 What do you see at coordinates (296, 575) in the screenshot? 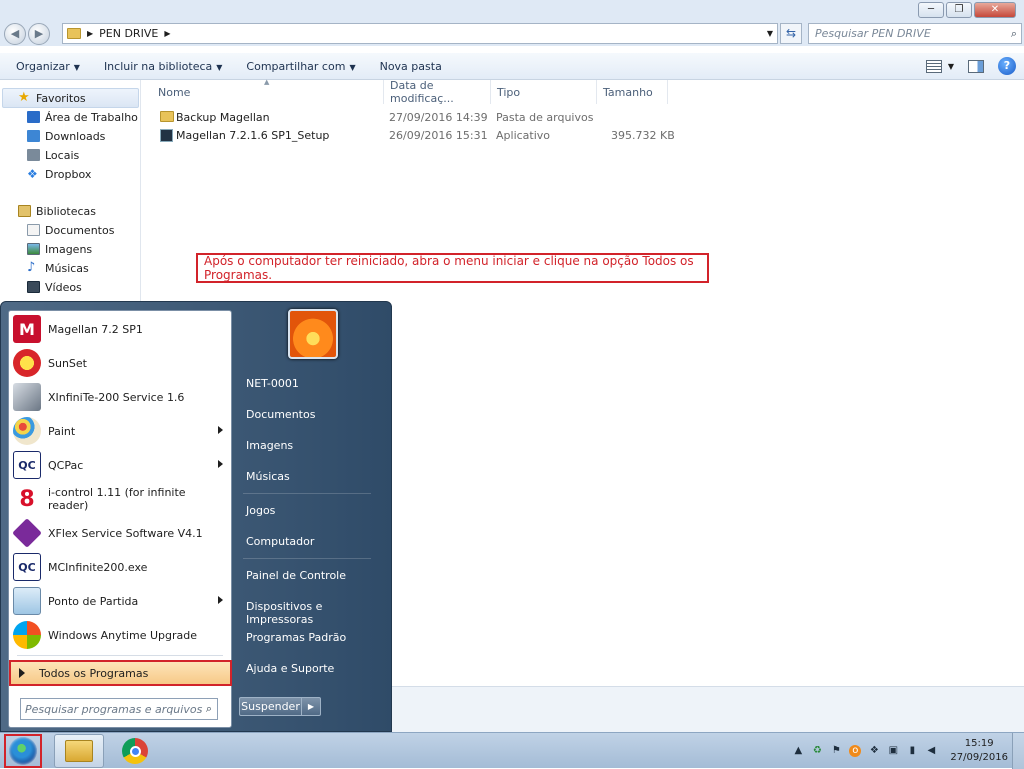
I see `link-control-panel: Painel de Controle` at bounding box center [296, 575].